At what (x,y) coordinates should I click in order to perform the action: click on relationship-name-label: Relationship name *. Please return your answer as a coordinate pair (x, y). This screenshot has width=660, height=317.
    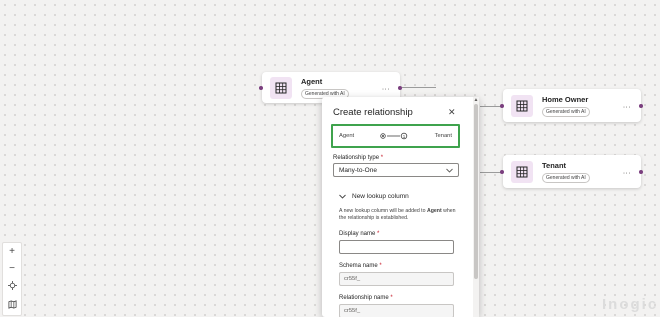
    Looking at the image, I should click on (366, 298).